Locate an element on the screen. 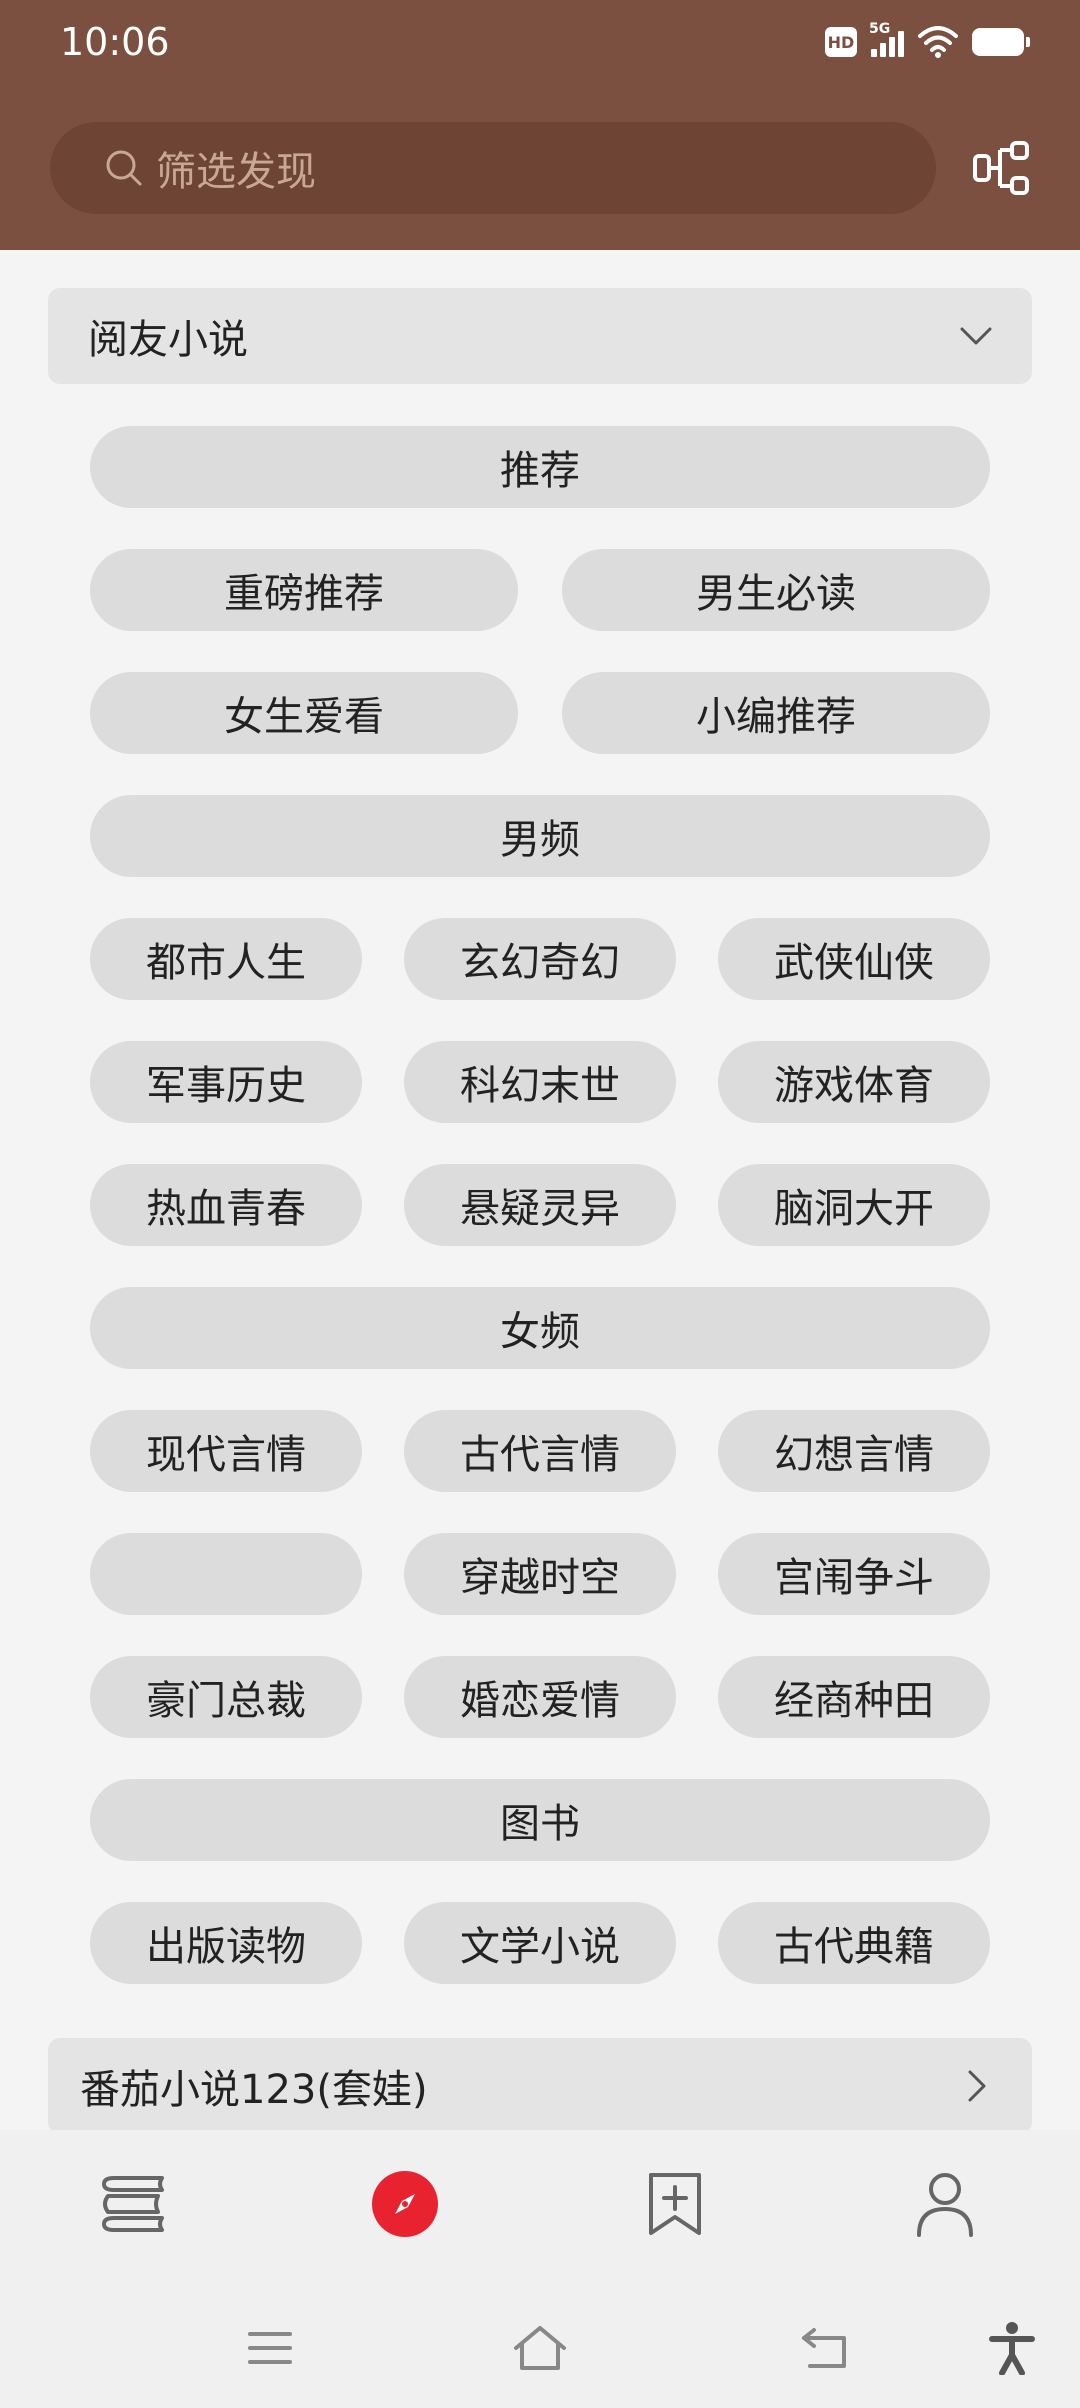 This screenshot has height=2408, width=1080. chip-female-5: 穿越时空 is located at coordinates (540, 1574).